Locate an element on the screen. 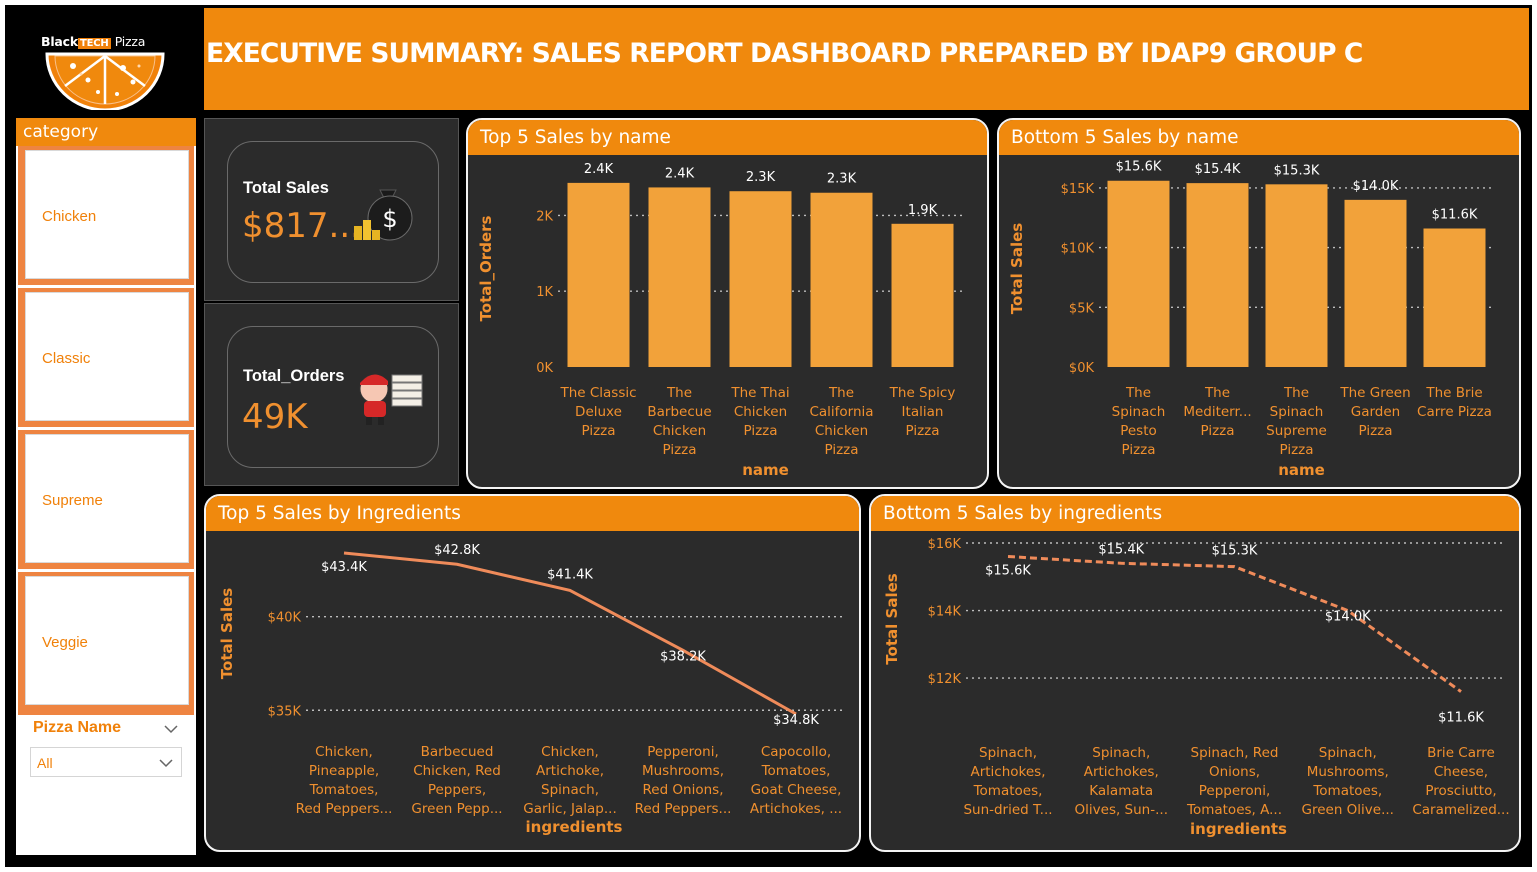  y-tick-label: 0K is located at coordinates (544, 368).